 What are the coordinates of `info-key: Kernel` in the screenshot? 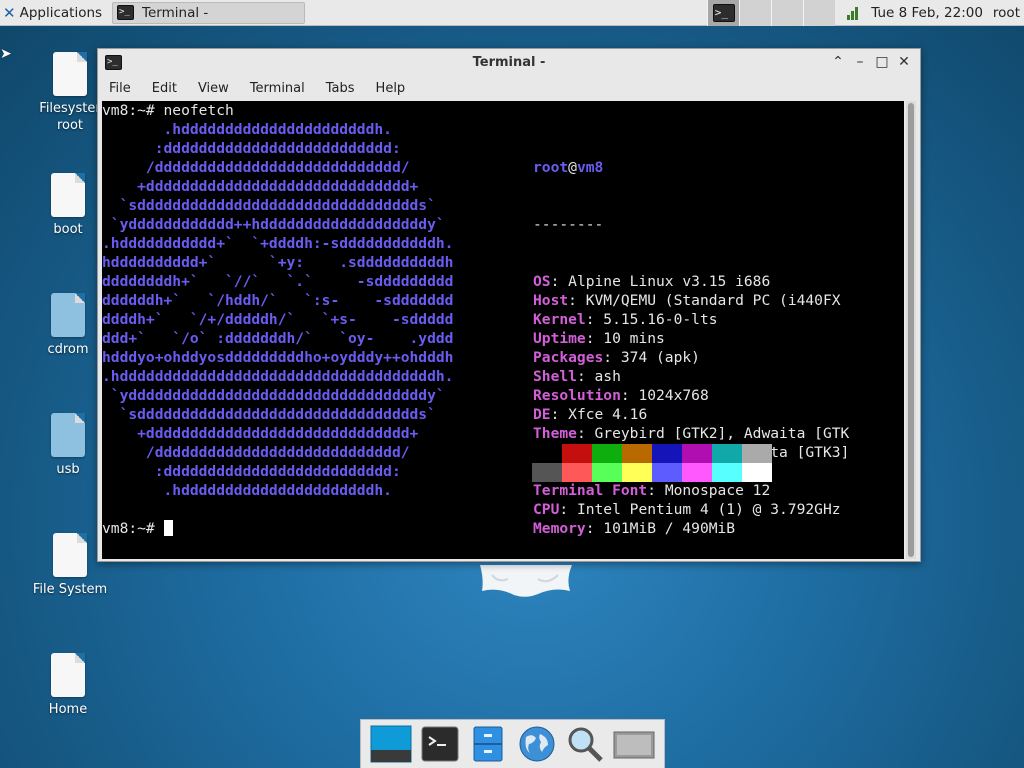 It's located at (559, 319).